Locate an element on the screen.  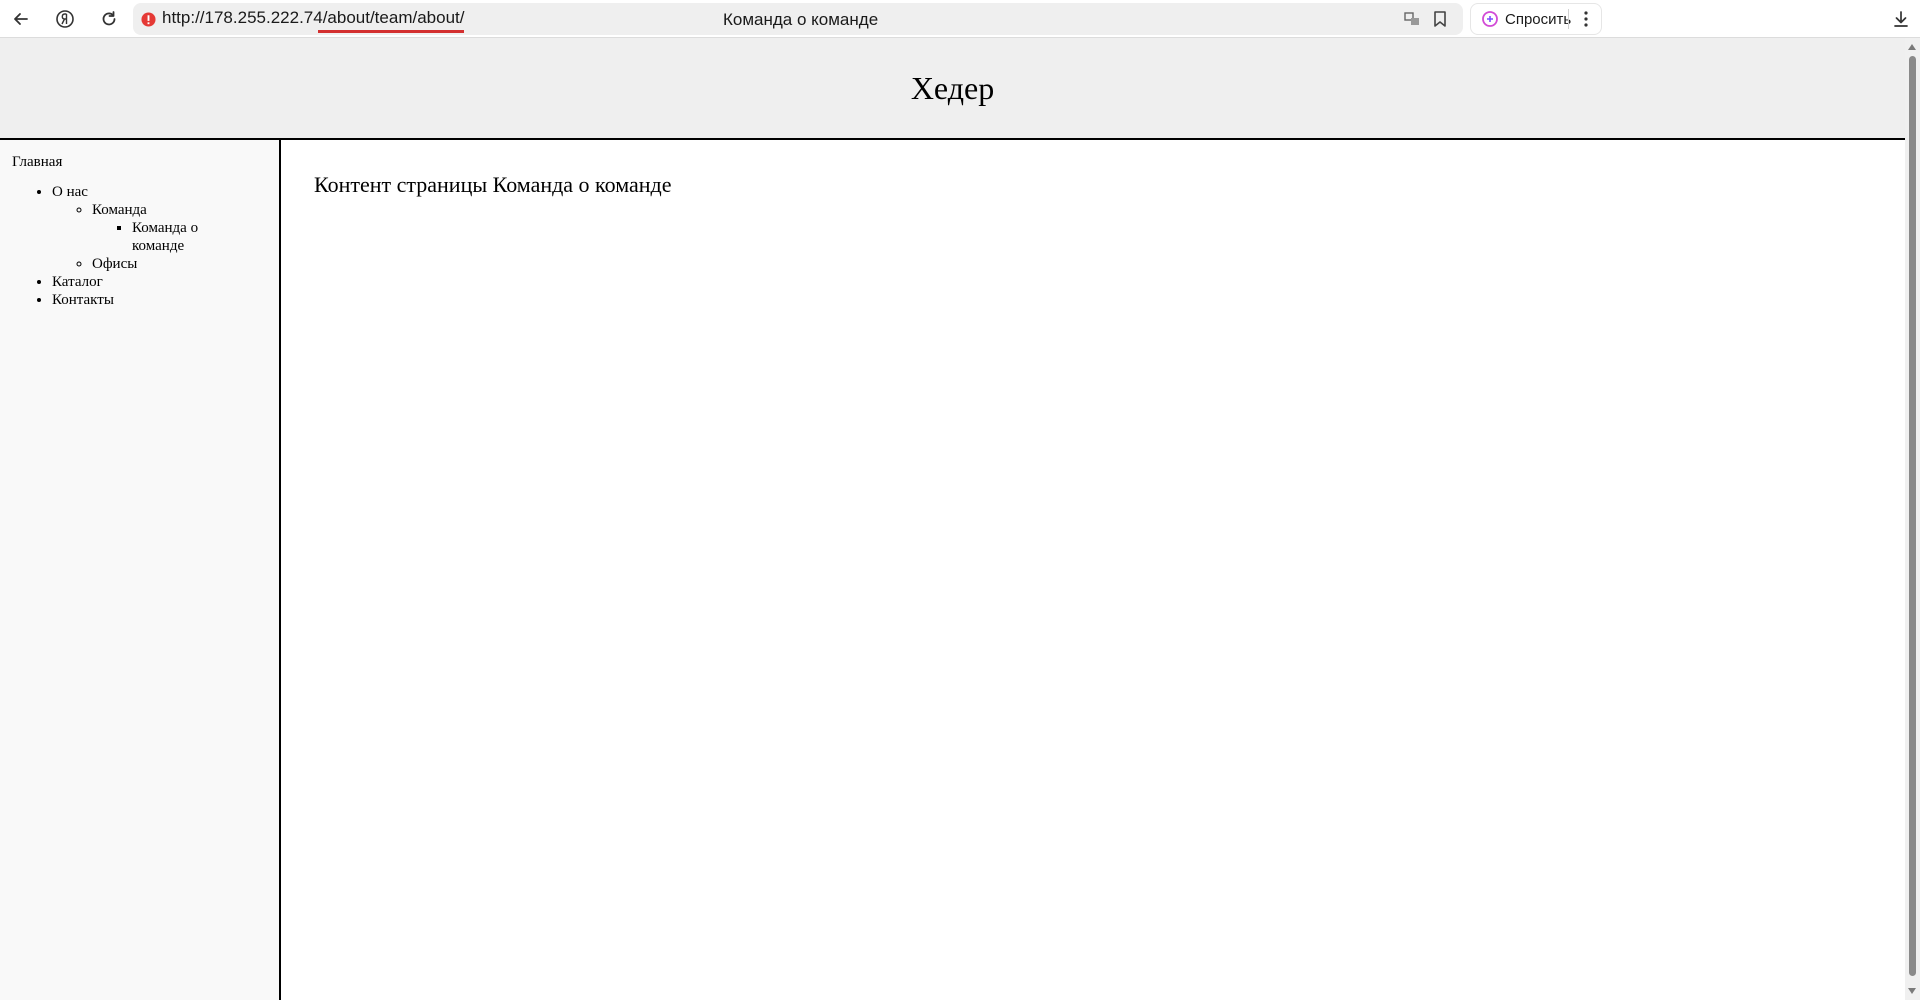
nav-sublist-about: Команда Команда о команде Офисы is located at coordinates (159, 237).